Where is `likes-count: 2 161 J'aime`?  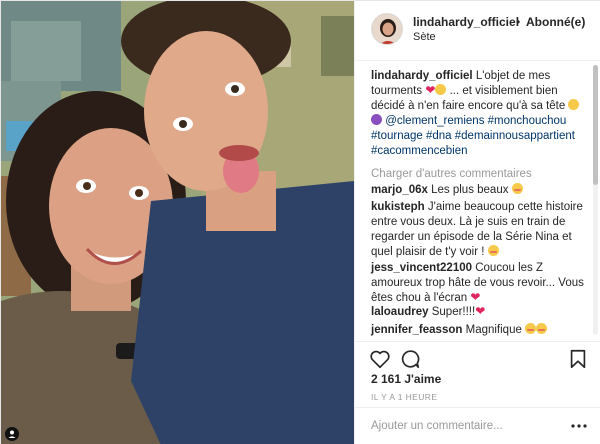
likes-count: 2 161 J'aime is located at coordinates (406, 379).